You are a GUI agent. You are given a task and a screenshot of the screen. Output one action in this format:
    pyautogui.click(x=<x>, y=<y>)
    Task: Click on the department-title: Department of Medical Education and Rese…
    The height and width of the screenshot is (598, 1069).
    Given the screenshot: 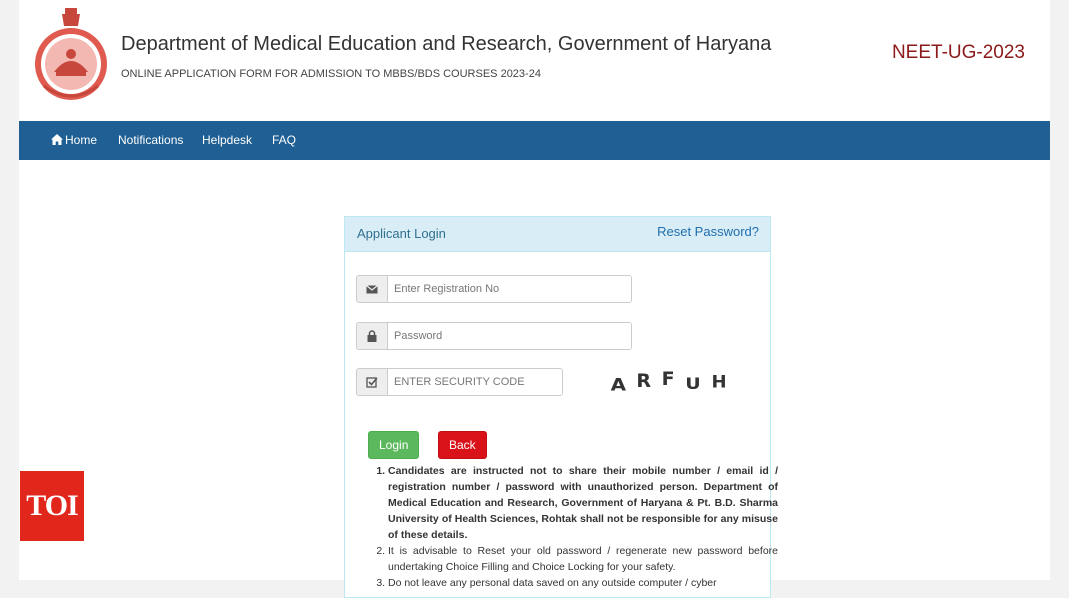 What is the action you would take?
    pyautogui.click(x=446, y=44)
    